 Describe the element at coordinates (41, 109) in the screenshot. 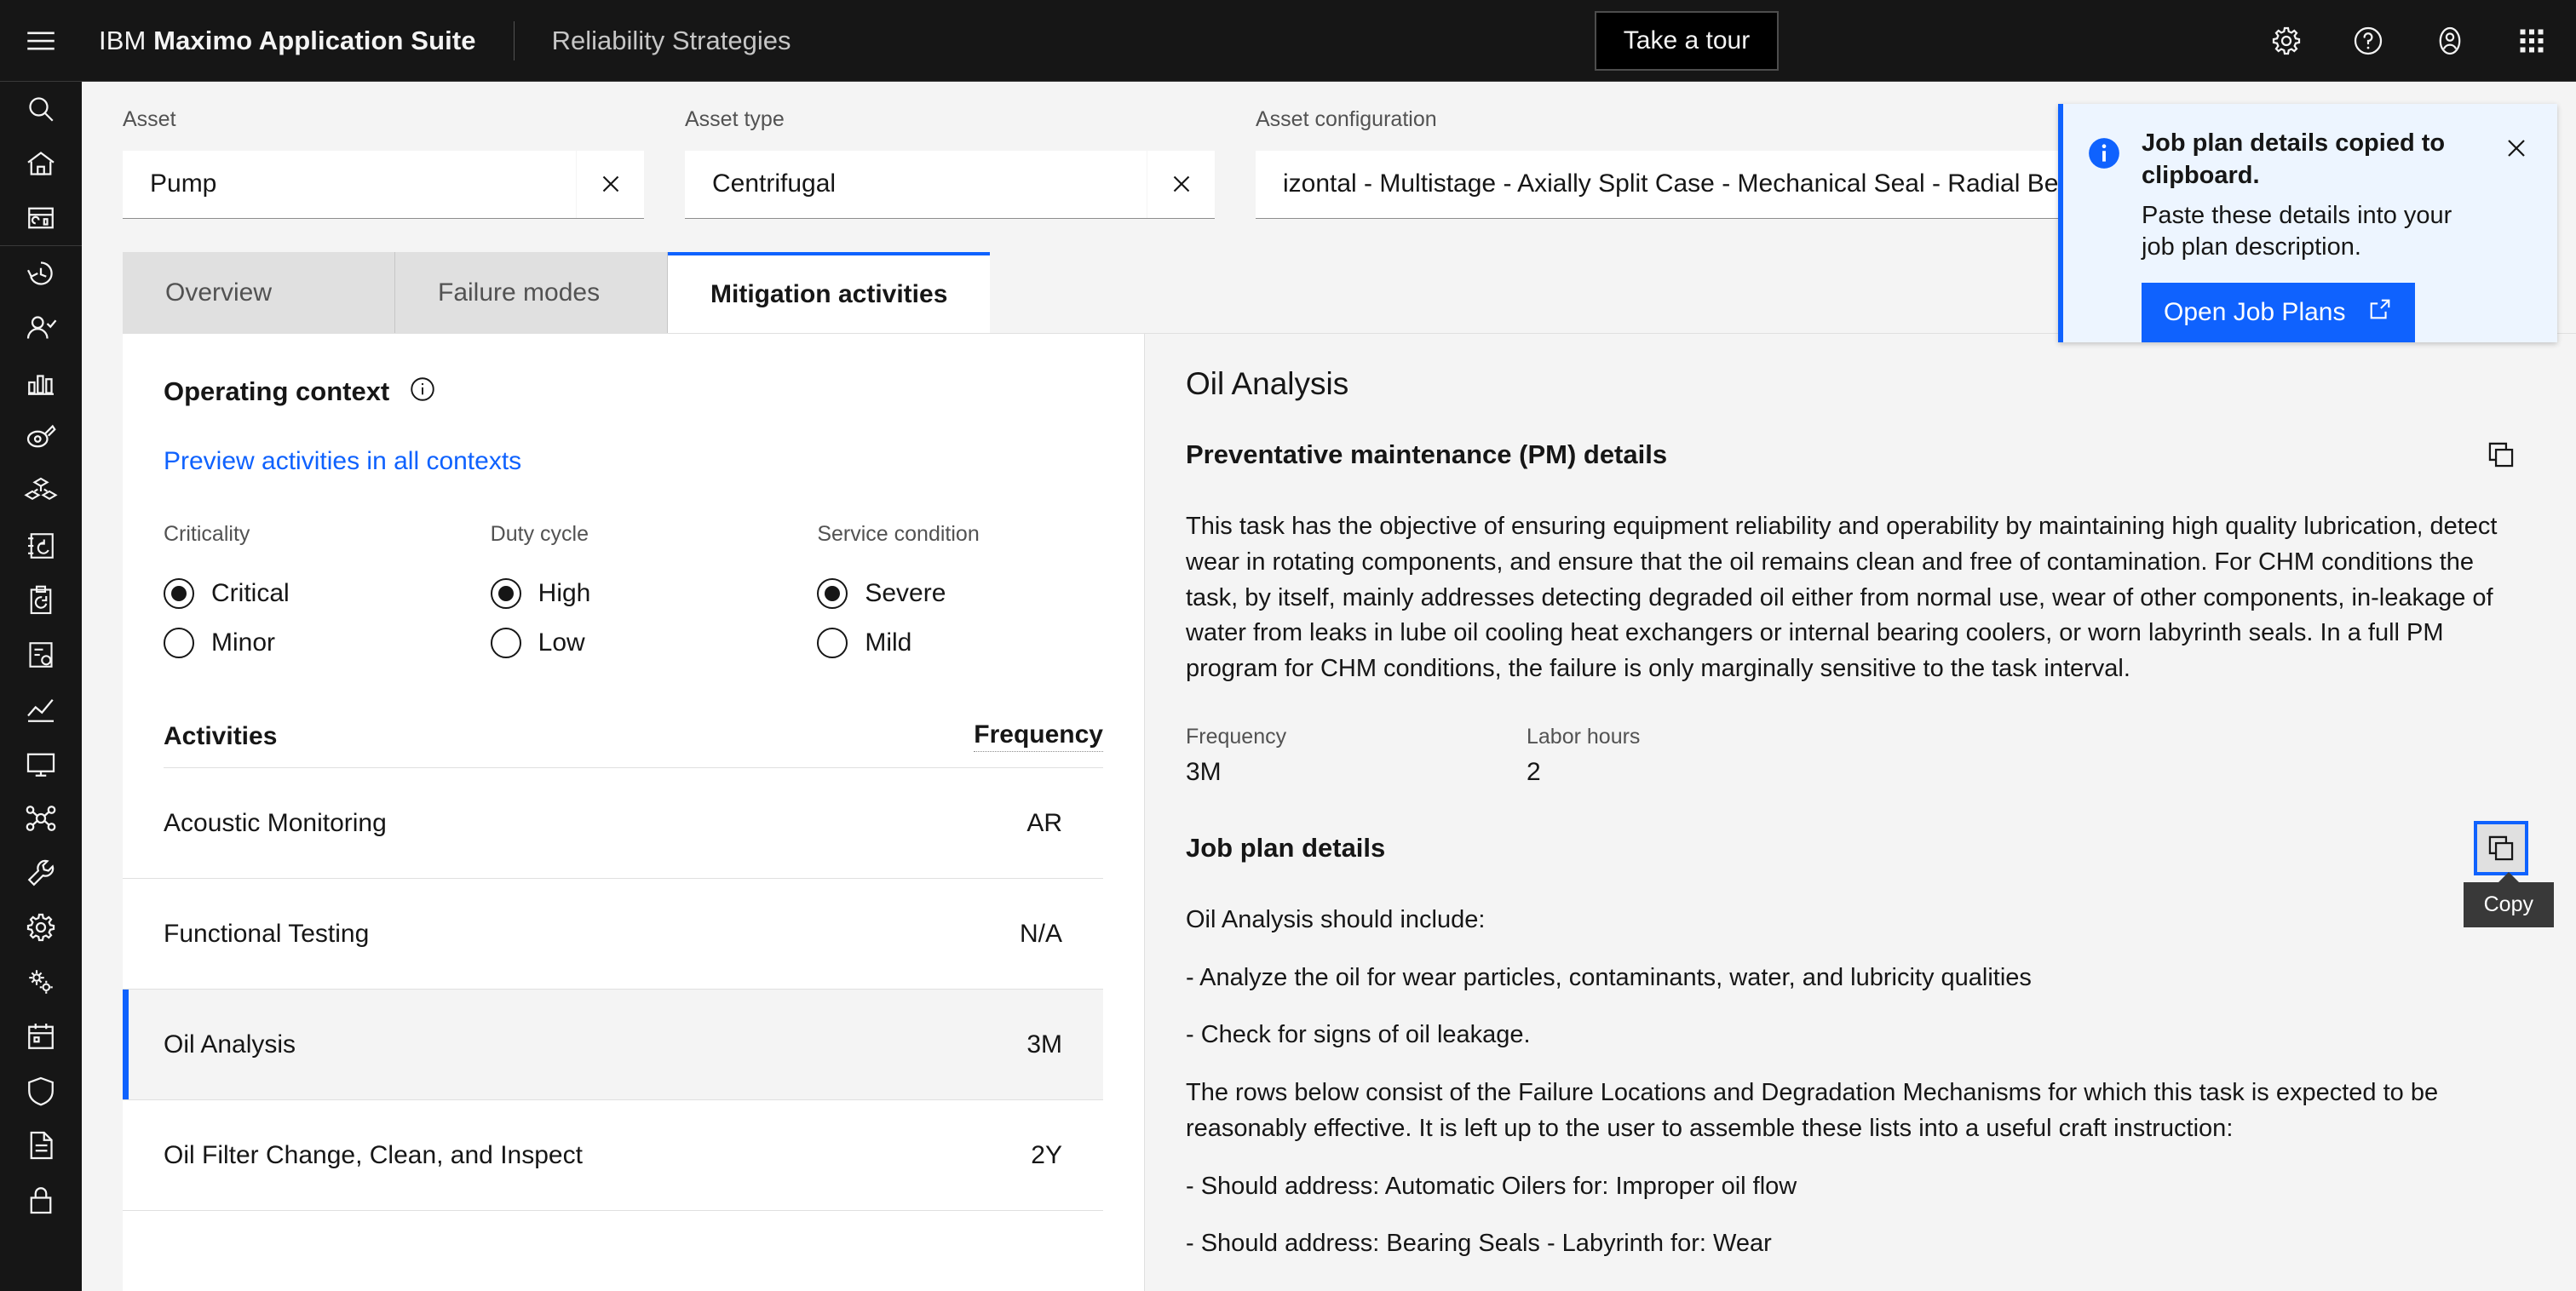

I see `sidebar-item-search` at that location.